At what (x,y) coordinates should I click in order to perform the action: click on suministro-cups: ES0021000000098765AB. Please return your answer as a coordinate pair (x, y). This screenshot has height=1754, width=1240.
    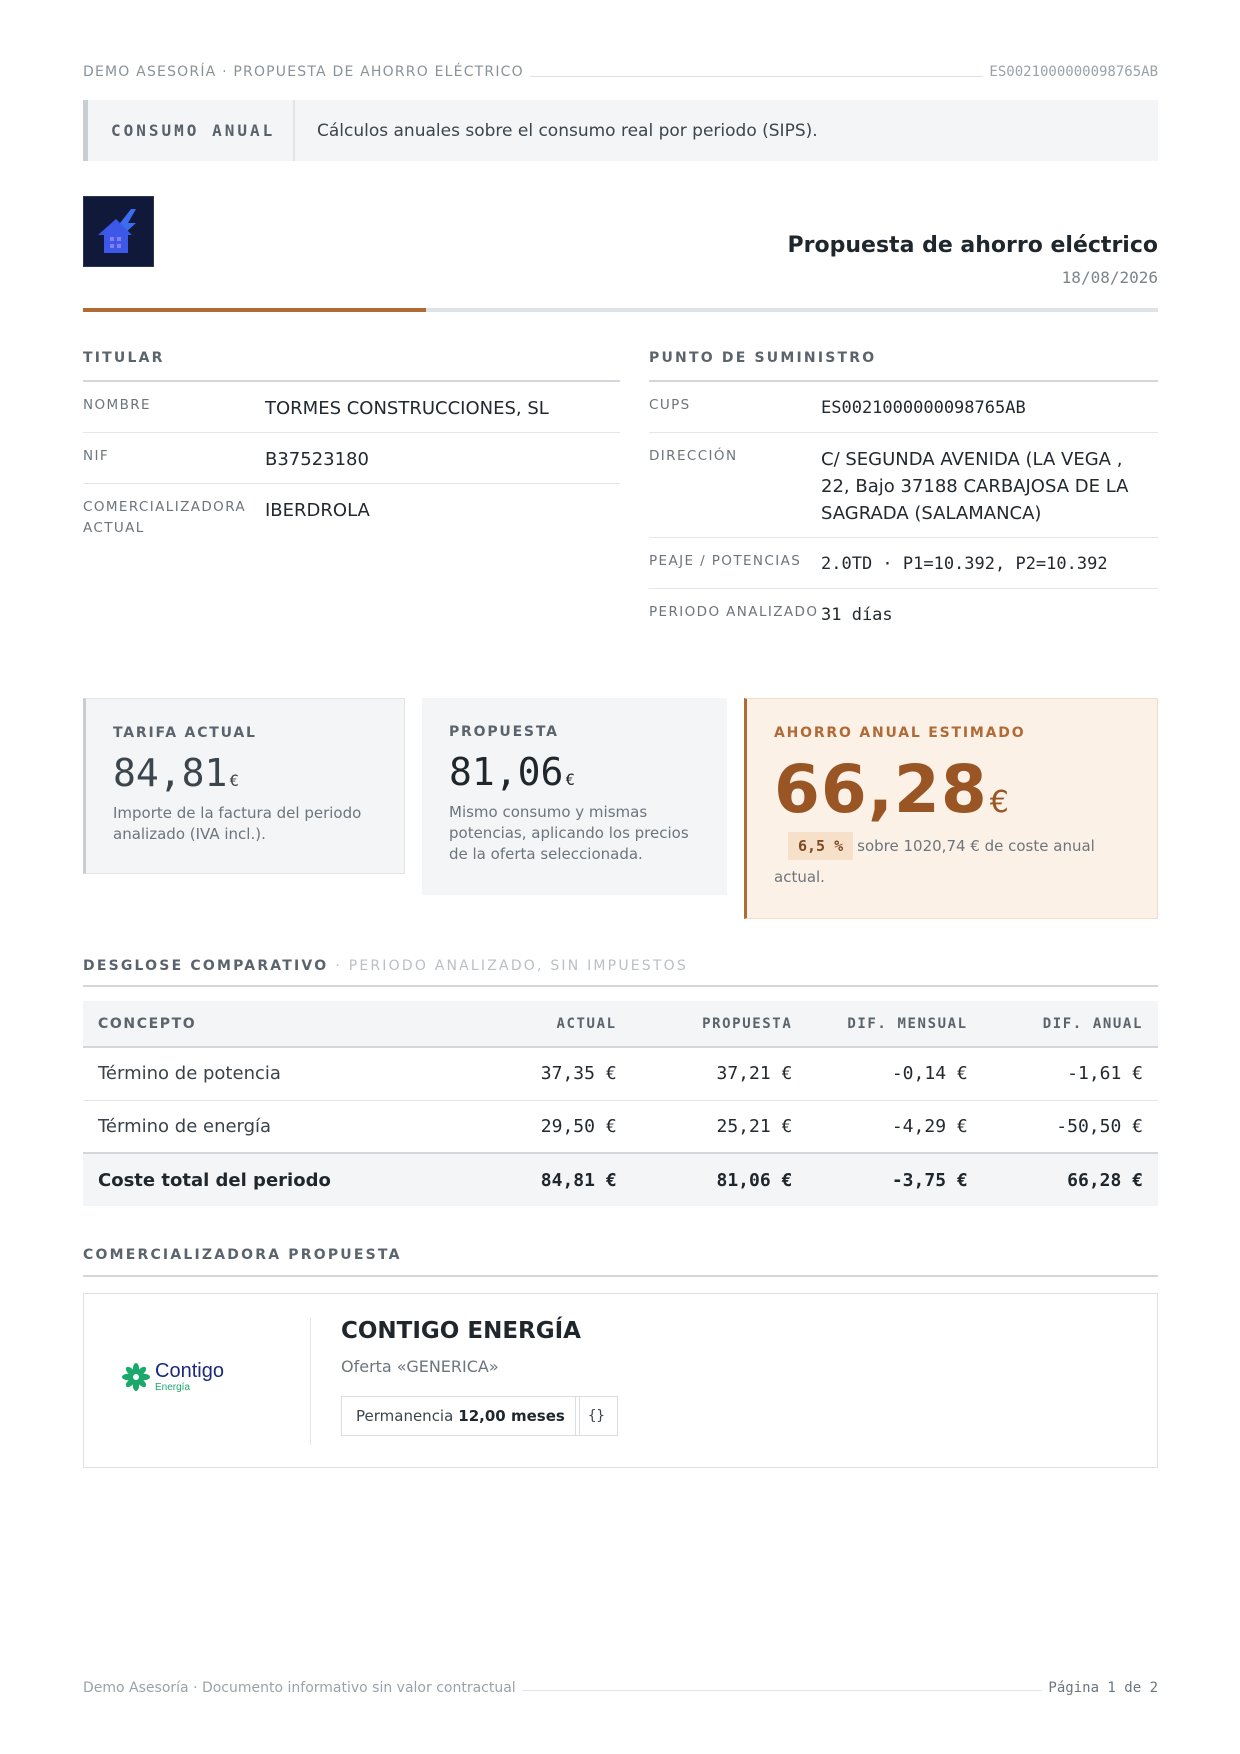
    Looking at the image, I should click on (923, 408).